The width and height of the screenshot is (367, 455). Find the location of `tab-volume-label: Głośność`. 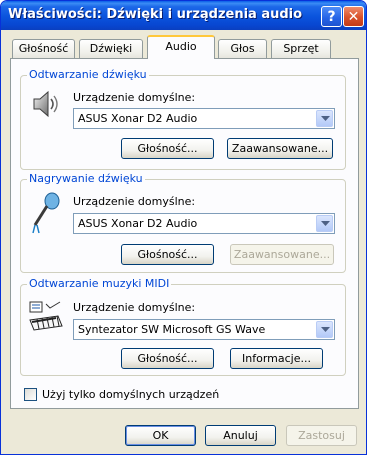

tab-volume-label: Głośność is located at coordinates (43, 48).